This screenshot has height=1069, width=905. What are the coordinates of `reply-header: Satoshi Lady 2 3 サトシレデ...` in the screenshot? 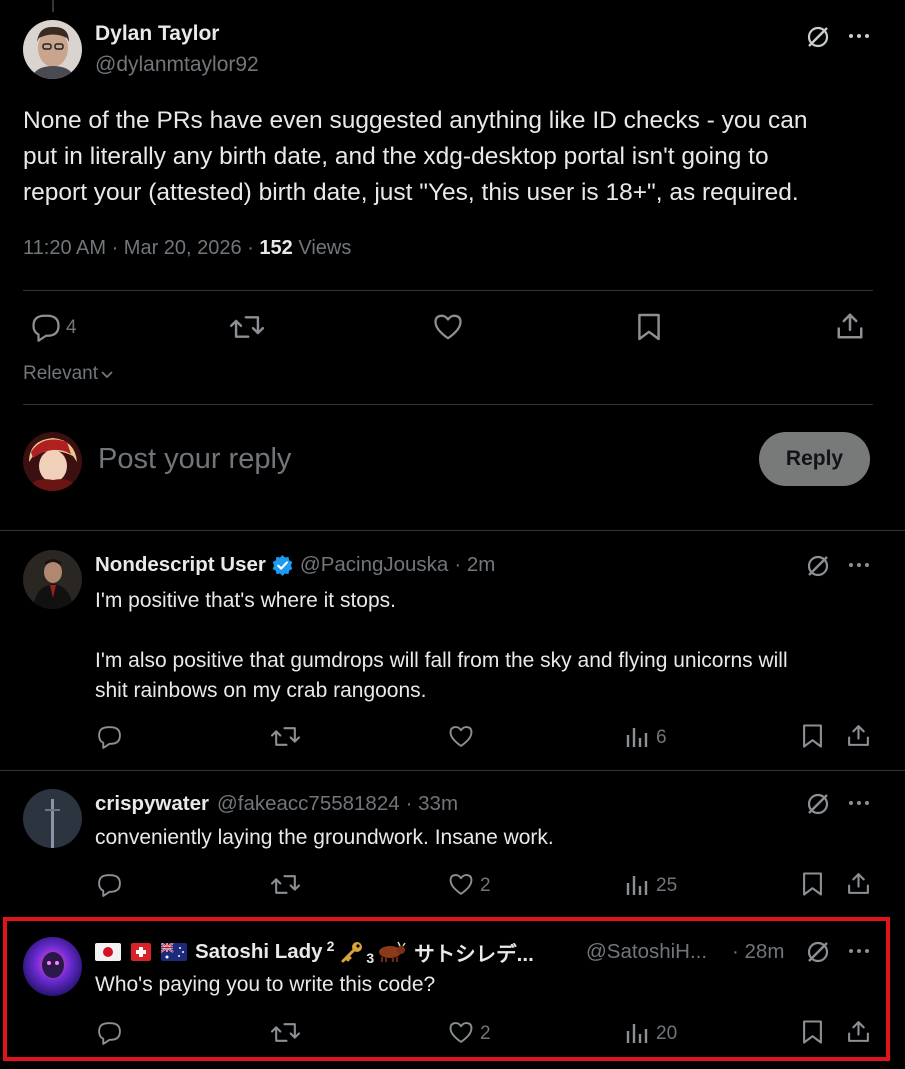 It's located at (314, 952).